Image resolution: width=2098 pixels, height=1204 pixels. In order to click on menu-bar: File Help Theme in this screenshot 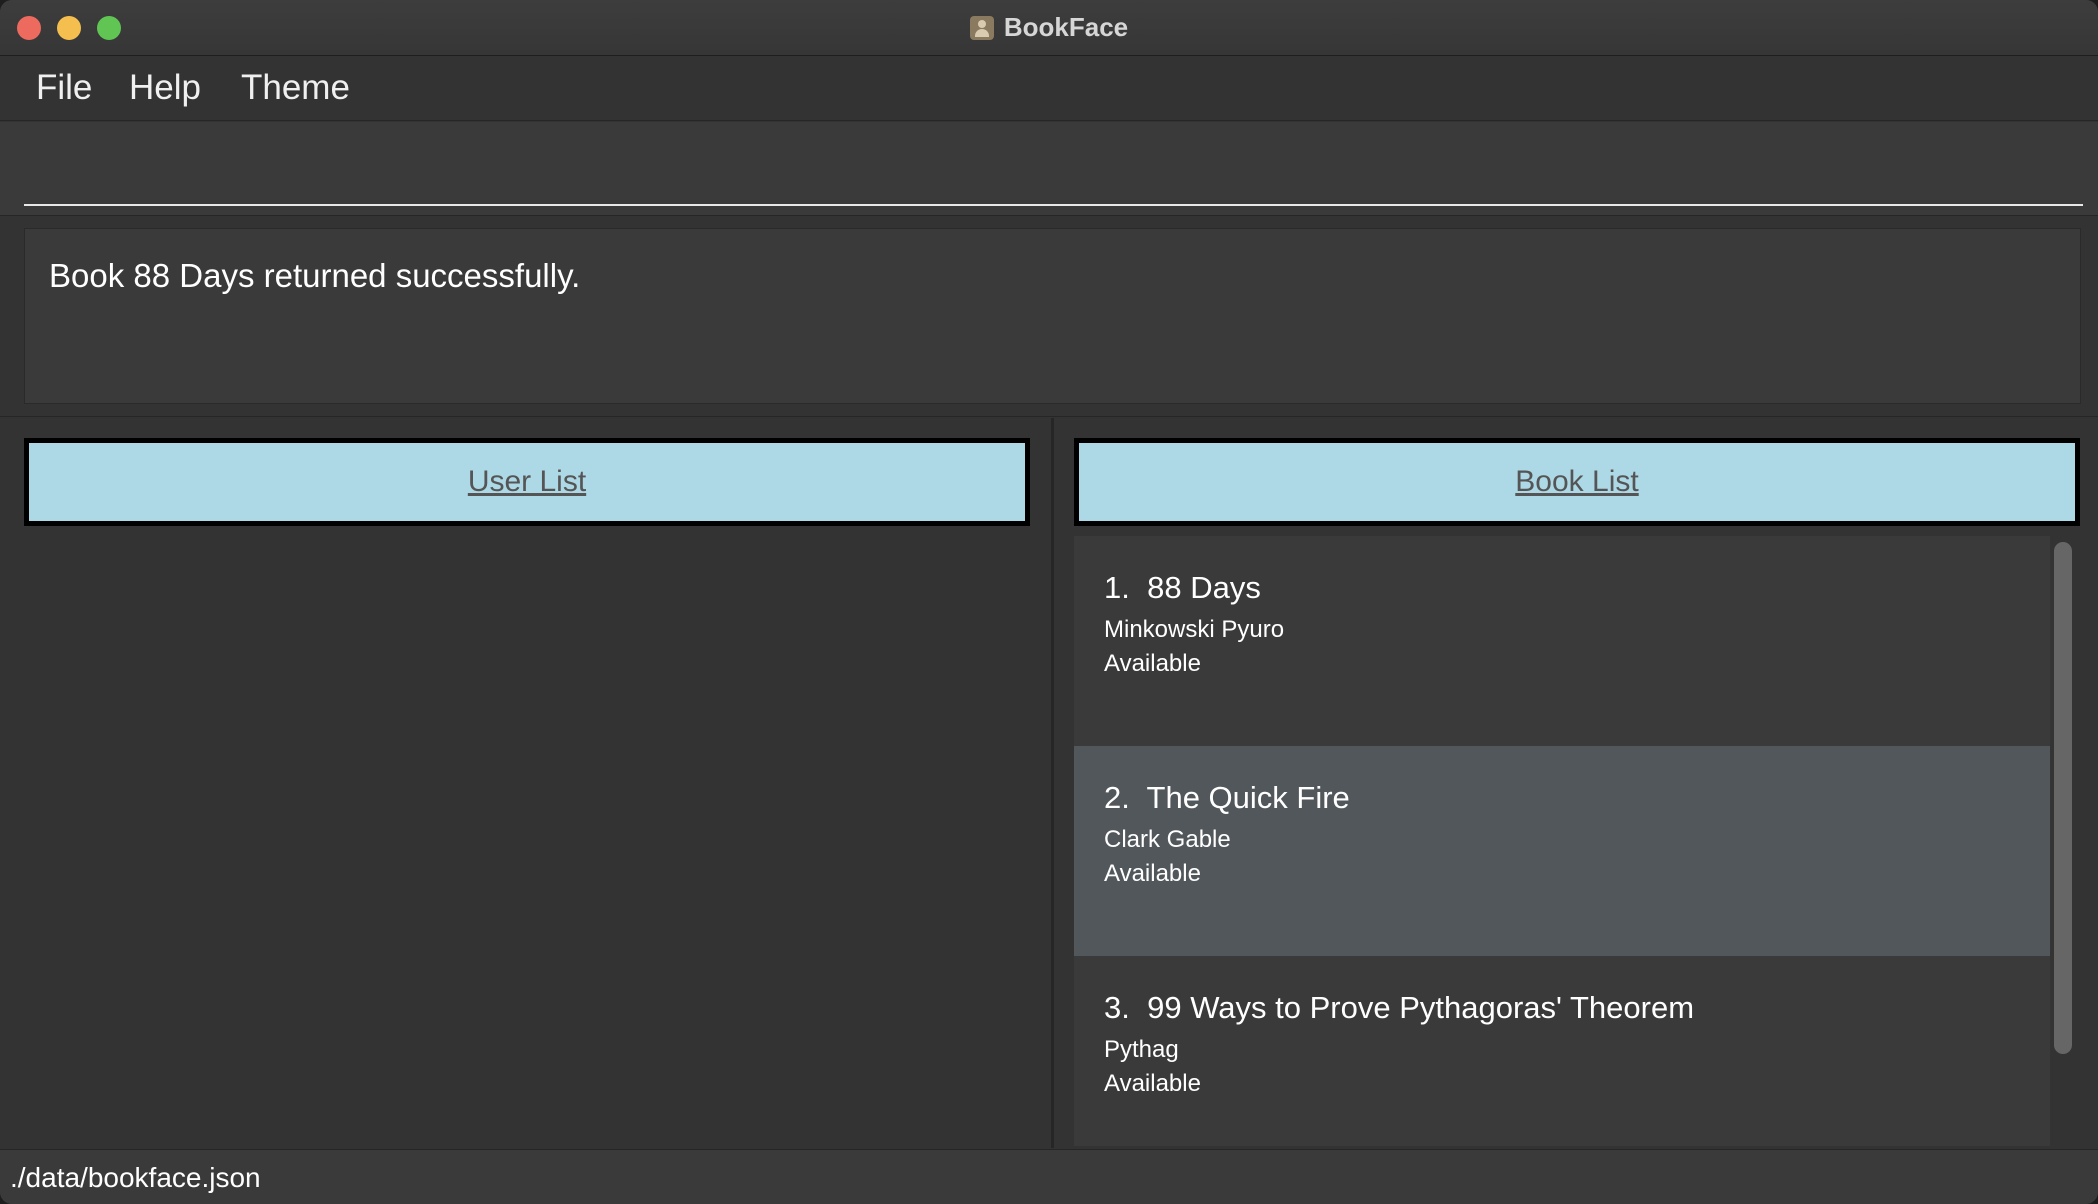, I will do `click(1049, 88)`.